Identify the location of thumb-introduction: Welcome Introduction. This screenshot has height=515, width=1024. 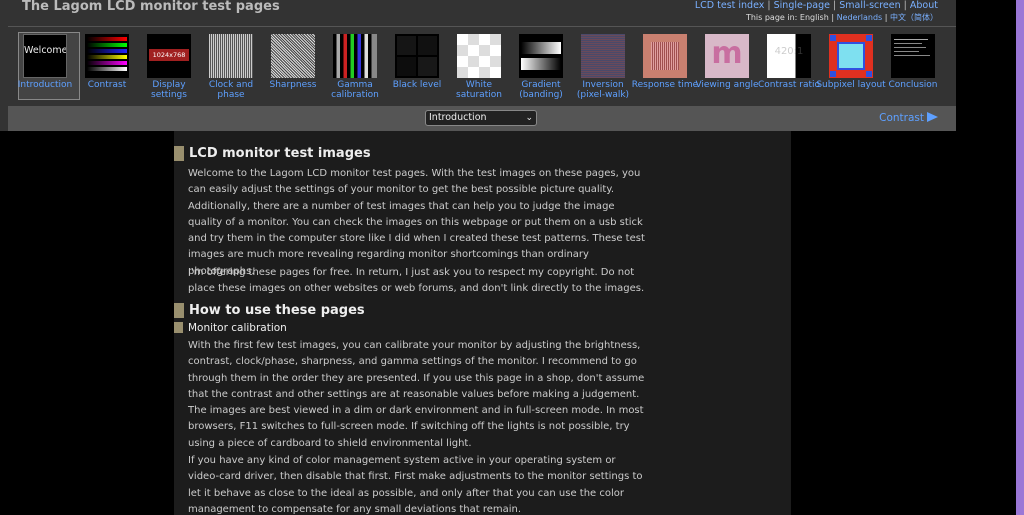
(47, 66).